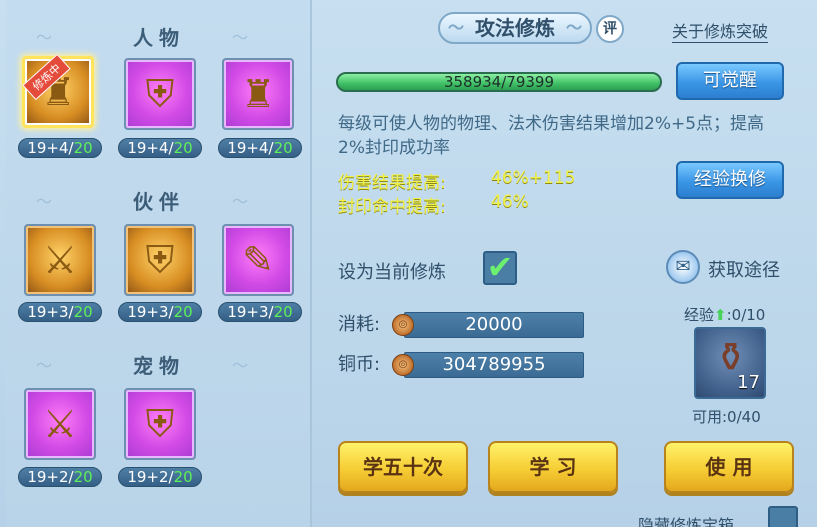  What do you see at coordinates (748, 382) in the screenshot?
I see `item-count: 17` at bounding box center [748, 382].